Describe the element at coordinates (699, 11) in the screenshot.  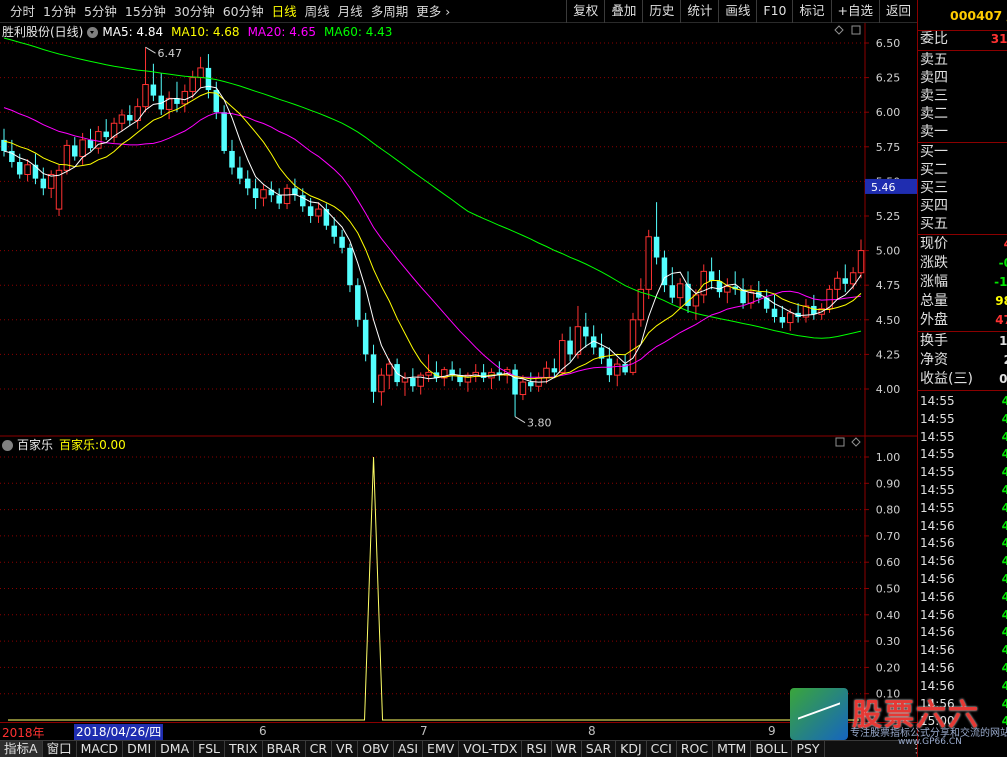
I see `tool-button-3: 统计` at that location.